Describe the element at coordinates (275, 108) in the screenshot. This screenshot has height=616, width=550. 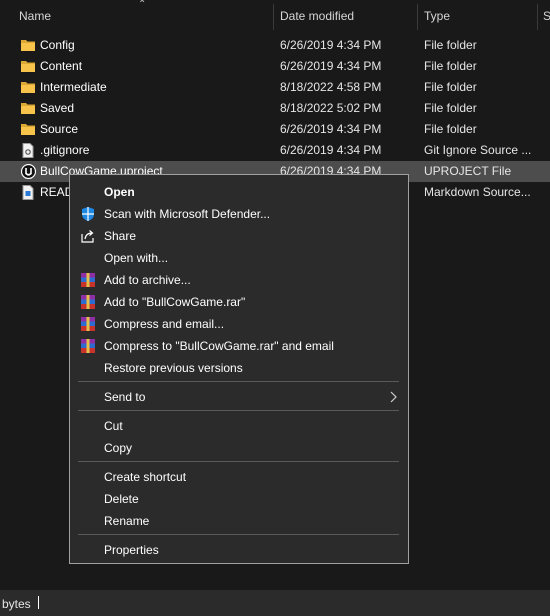
I see `file-row-saved: Saved 8/18/2022 5:02 PM File folder` at that location.